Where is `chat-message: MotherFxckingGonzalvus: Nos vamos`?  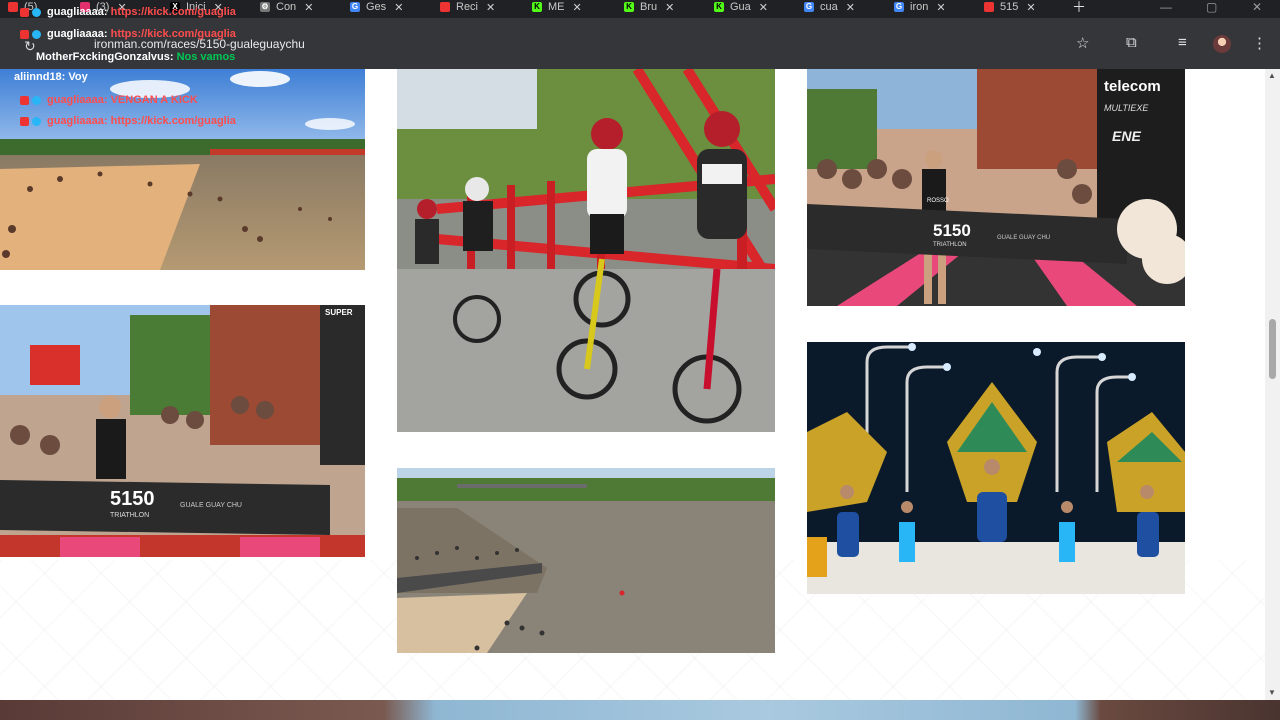 chat-message: MotherFxckingGonzalvus: Nos vamos is located at coordinates (135, 57).